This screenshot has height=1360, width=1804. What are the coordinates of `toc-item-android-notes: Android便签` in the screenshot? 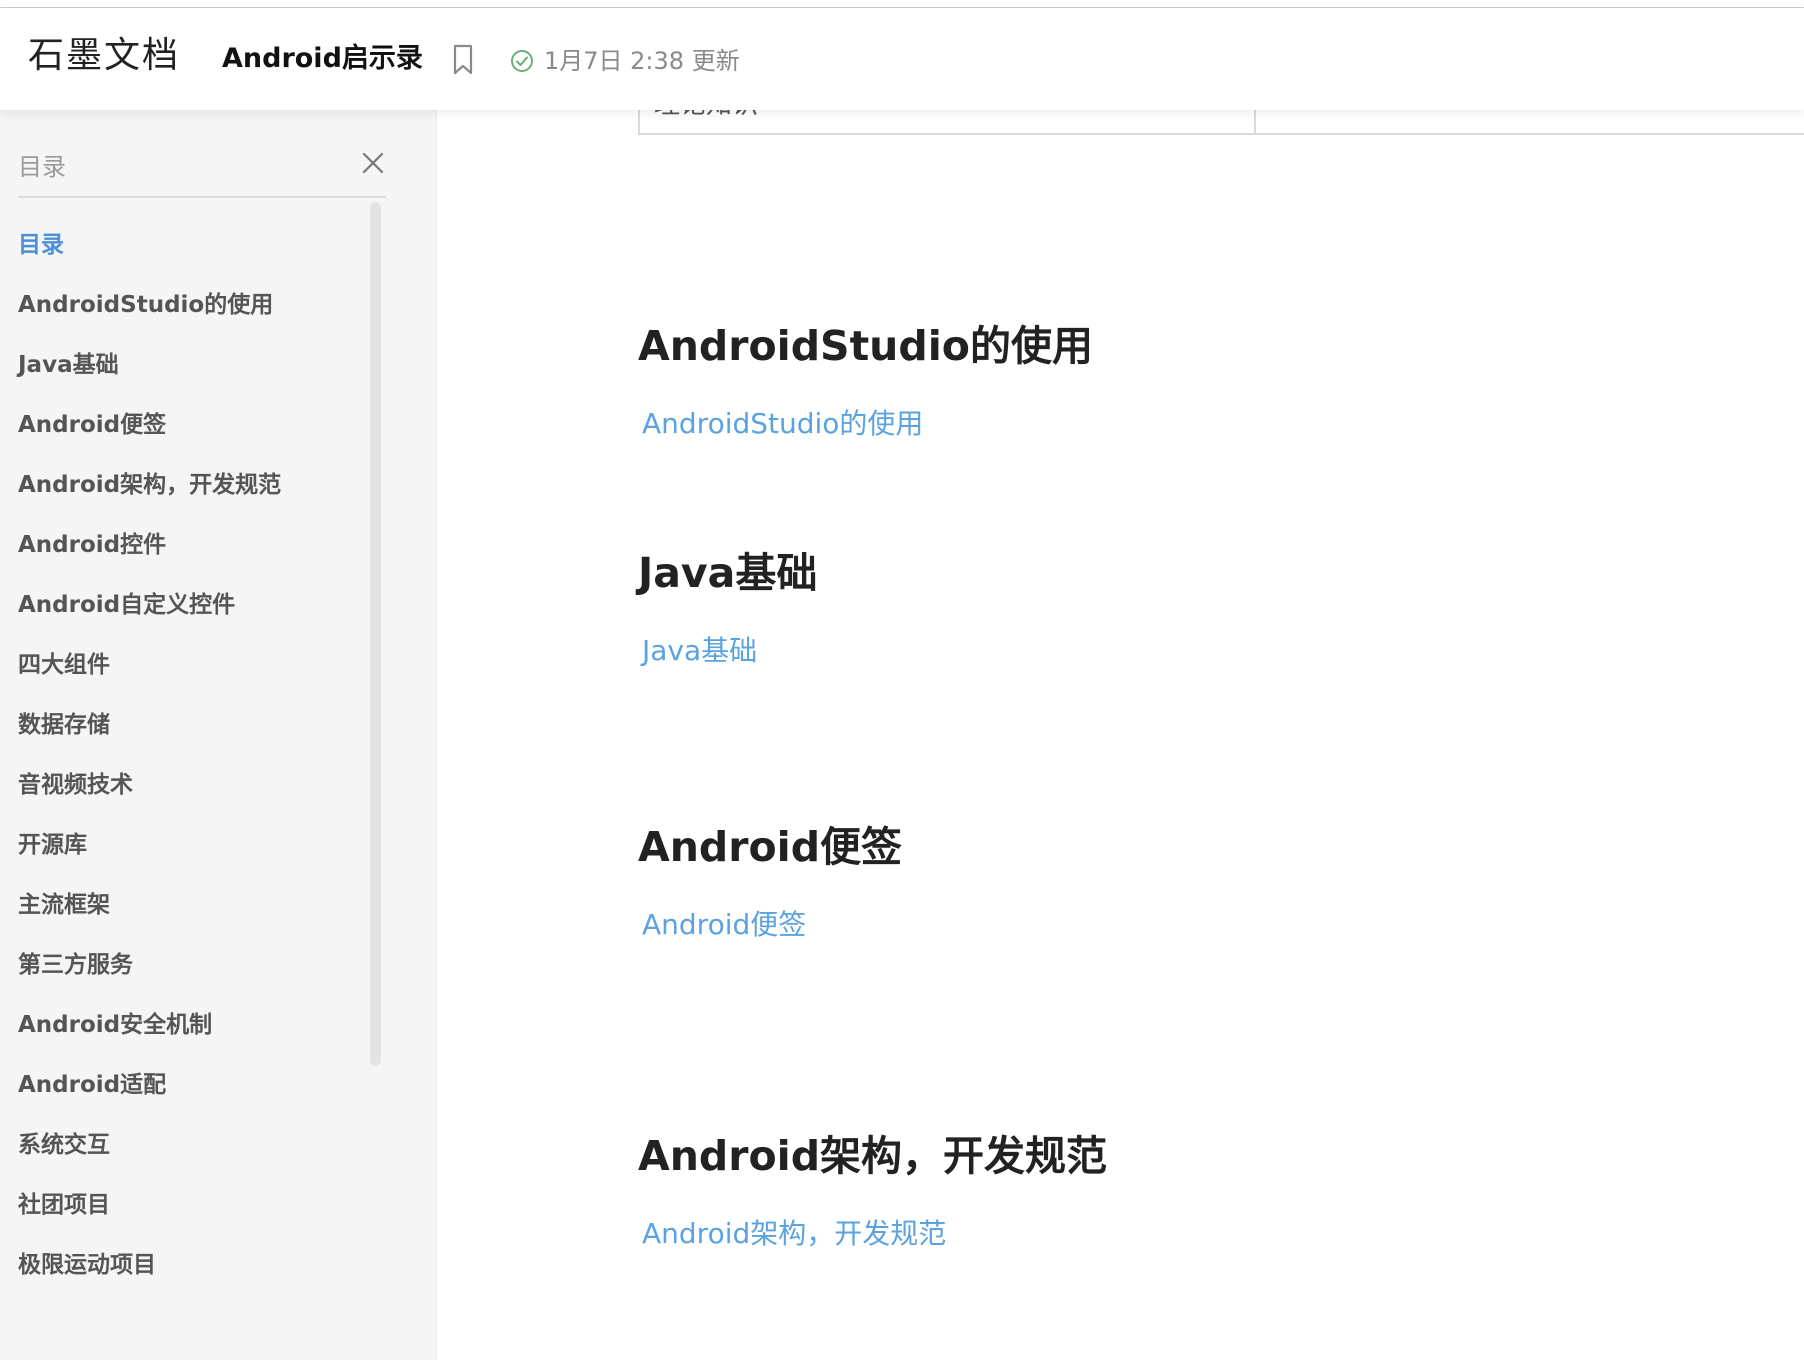 It's located at (188, 440).